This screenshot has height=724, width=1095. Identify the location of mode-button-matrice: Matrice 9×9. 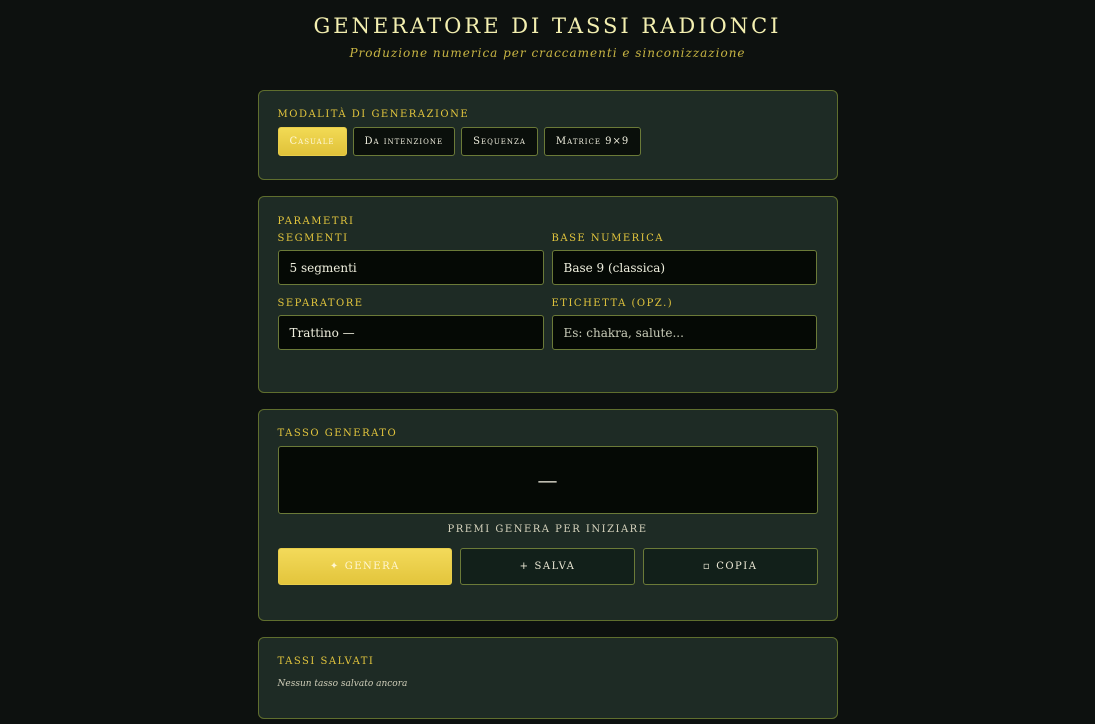
(592, 141).